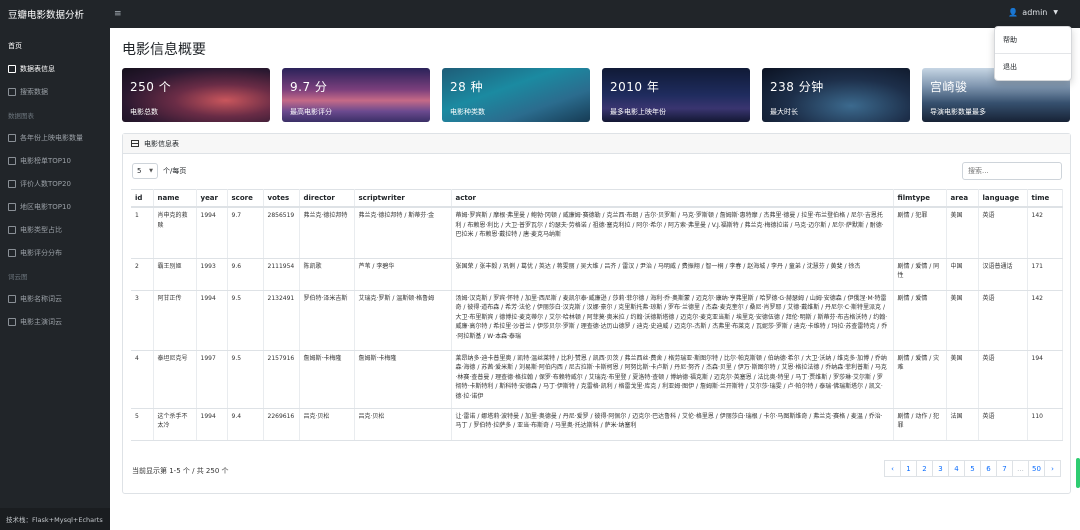  I want to click on sidebar-item-home: 首页, so click(55, 45).